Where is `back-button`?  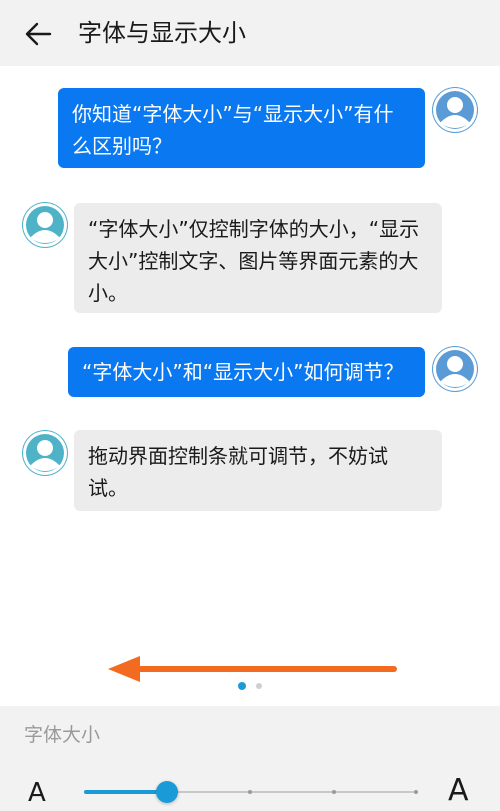 back-button is located at coordinates (38, 34).